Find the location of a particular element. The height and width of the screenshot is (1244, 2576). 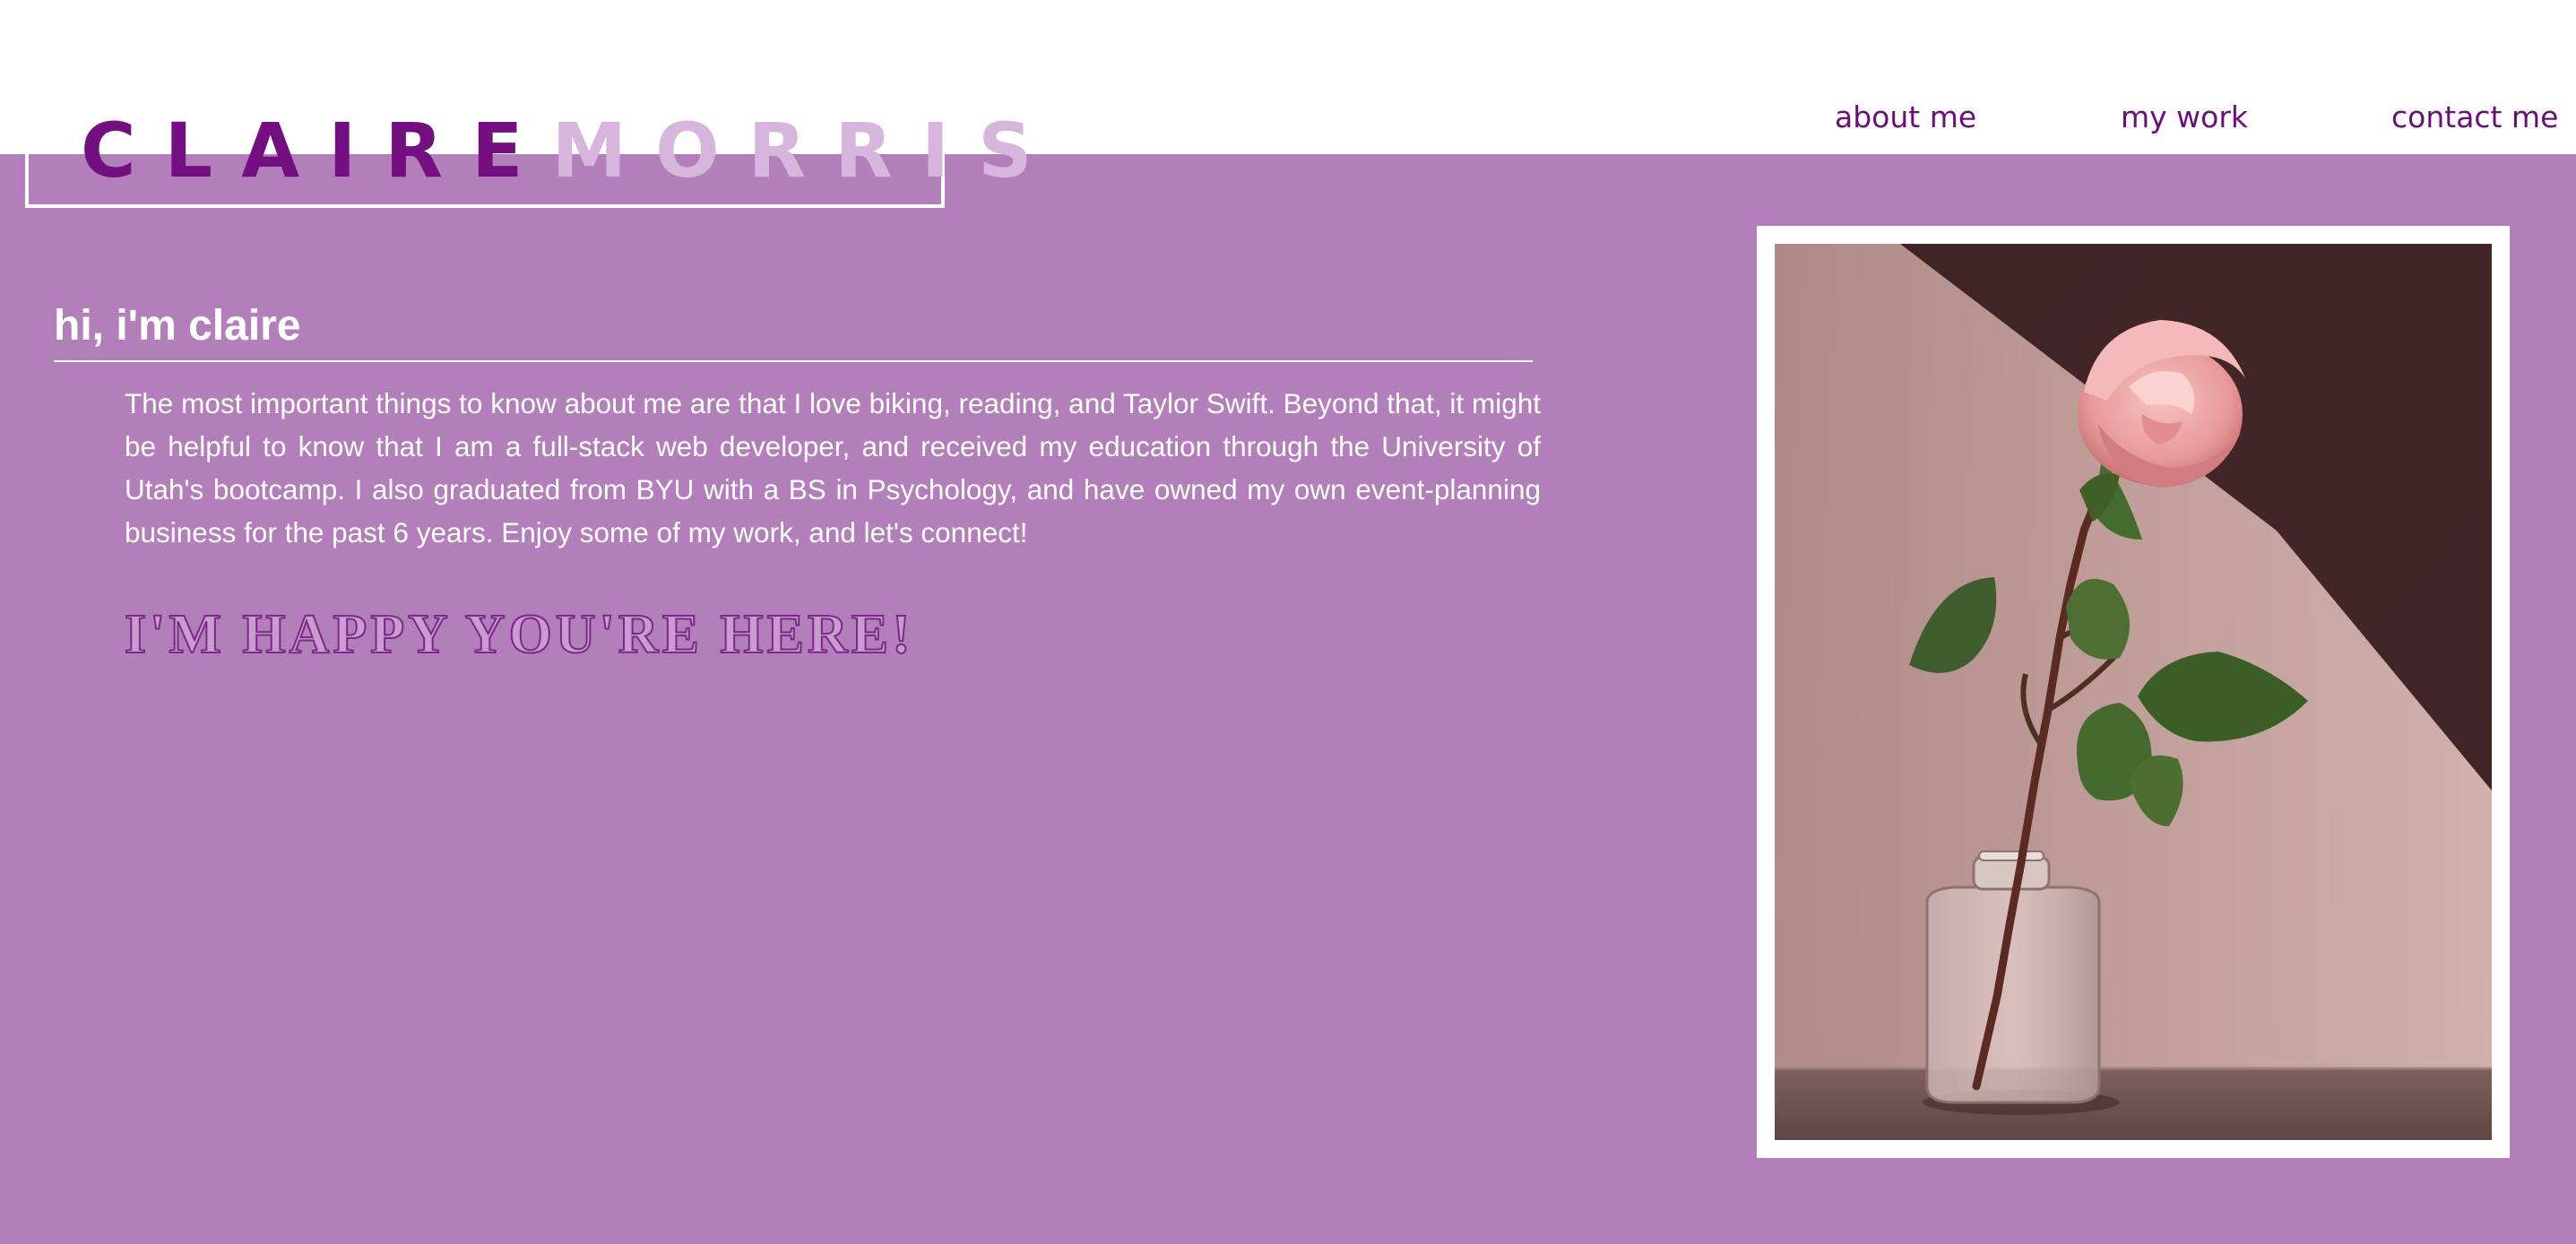

heading-divider is located at coordinates (793, 361).